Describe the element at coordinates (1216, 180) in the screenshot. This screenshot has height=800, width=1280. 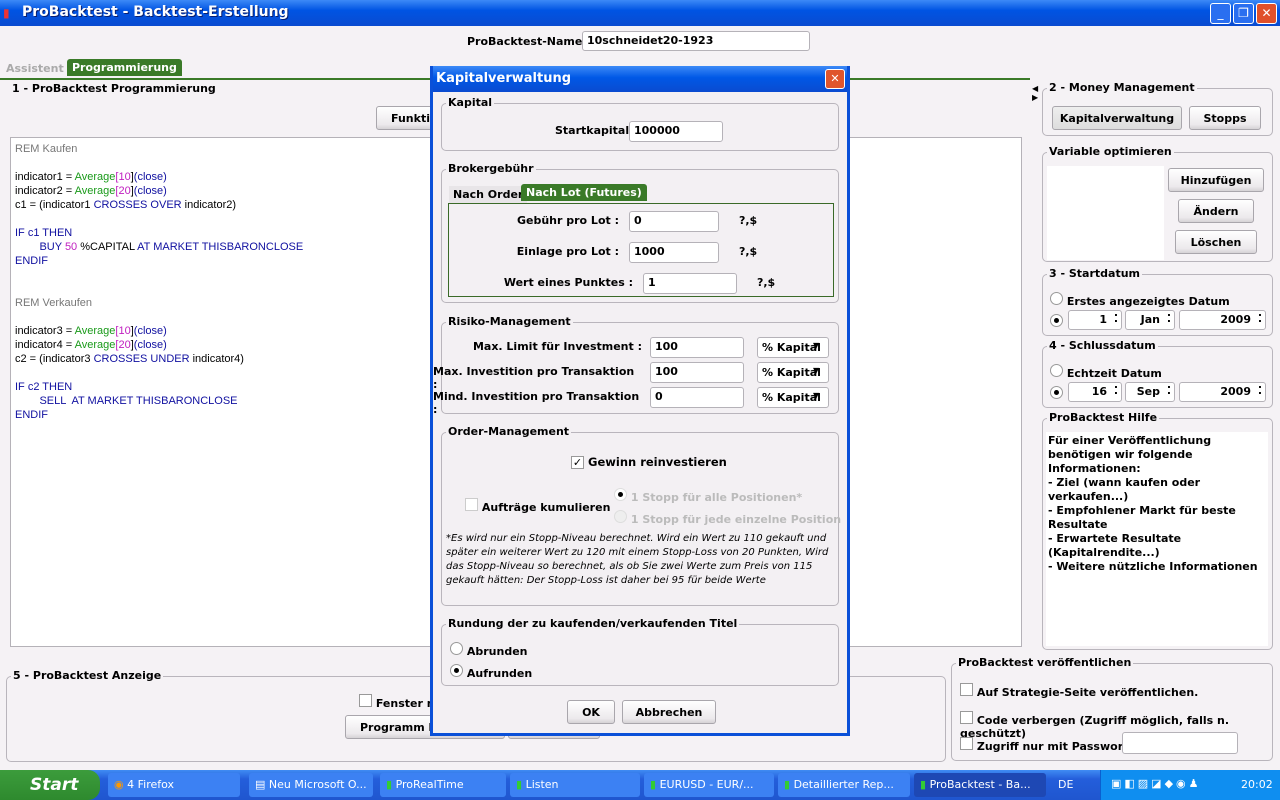
I see `add-button: Hinzufügen` at that location.